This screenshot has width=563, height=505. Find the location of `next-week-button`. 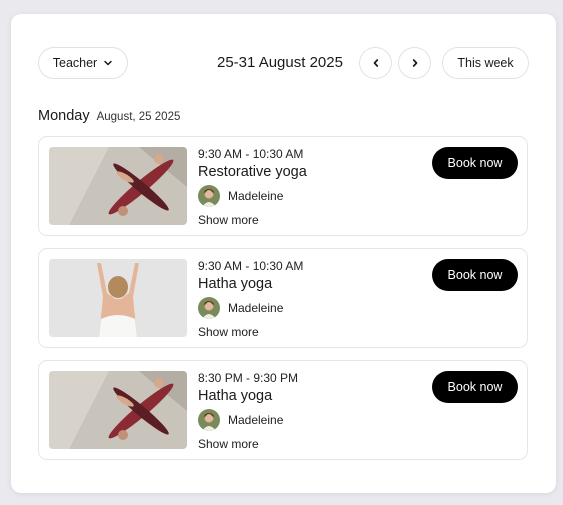

next-week-button is located at coordinates (414, 63).